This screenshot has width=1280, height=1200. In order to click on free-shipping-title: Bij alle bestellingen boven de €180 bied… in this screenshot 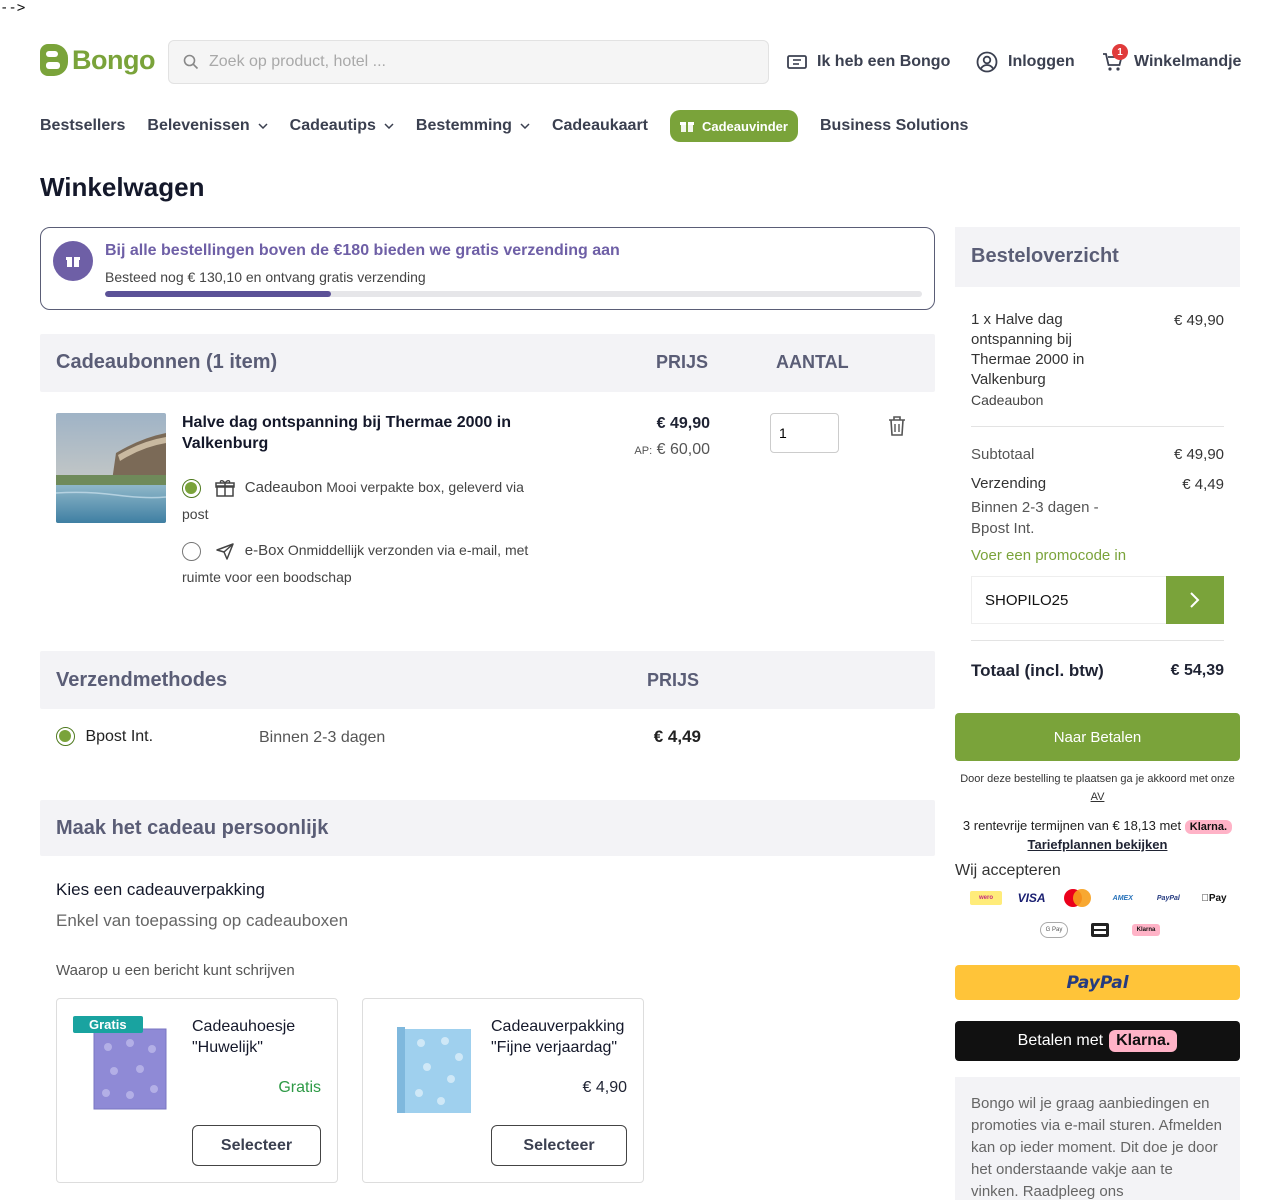, I will do `click(362, 250)`.